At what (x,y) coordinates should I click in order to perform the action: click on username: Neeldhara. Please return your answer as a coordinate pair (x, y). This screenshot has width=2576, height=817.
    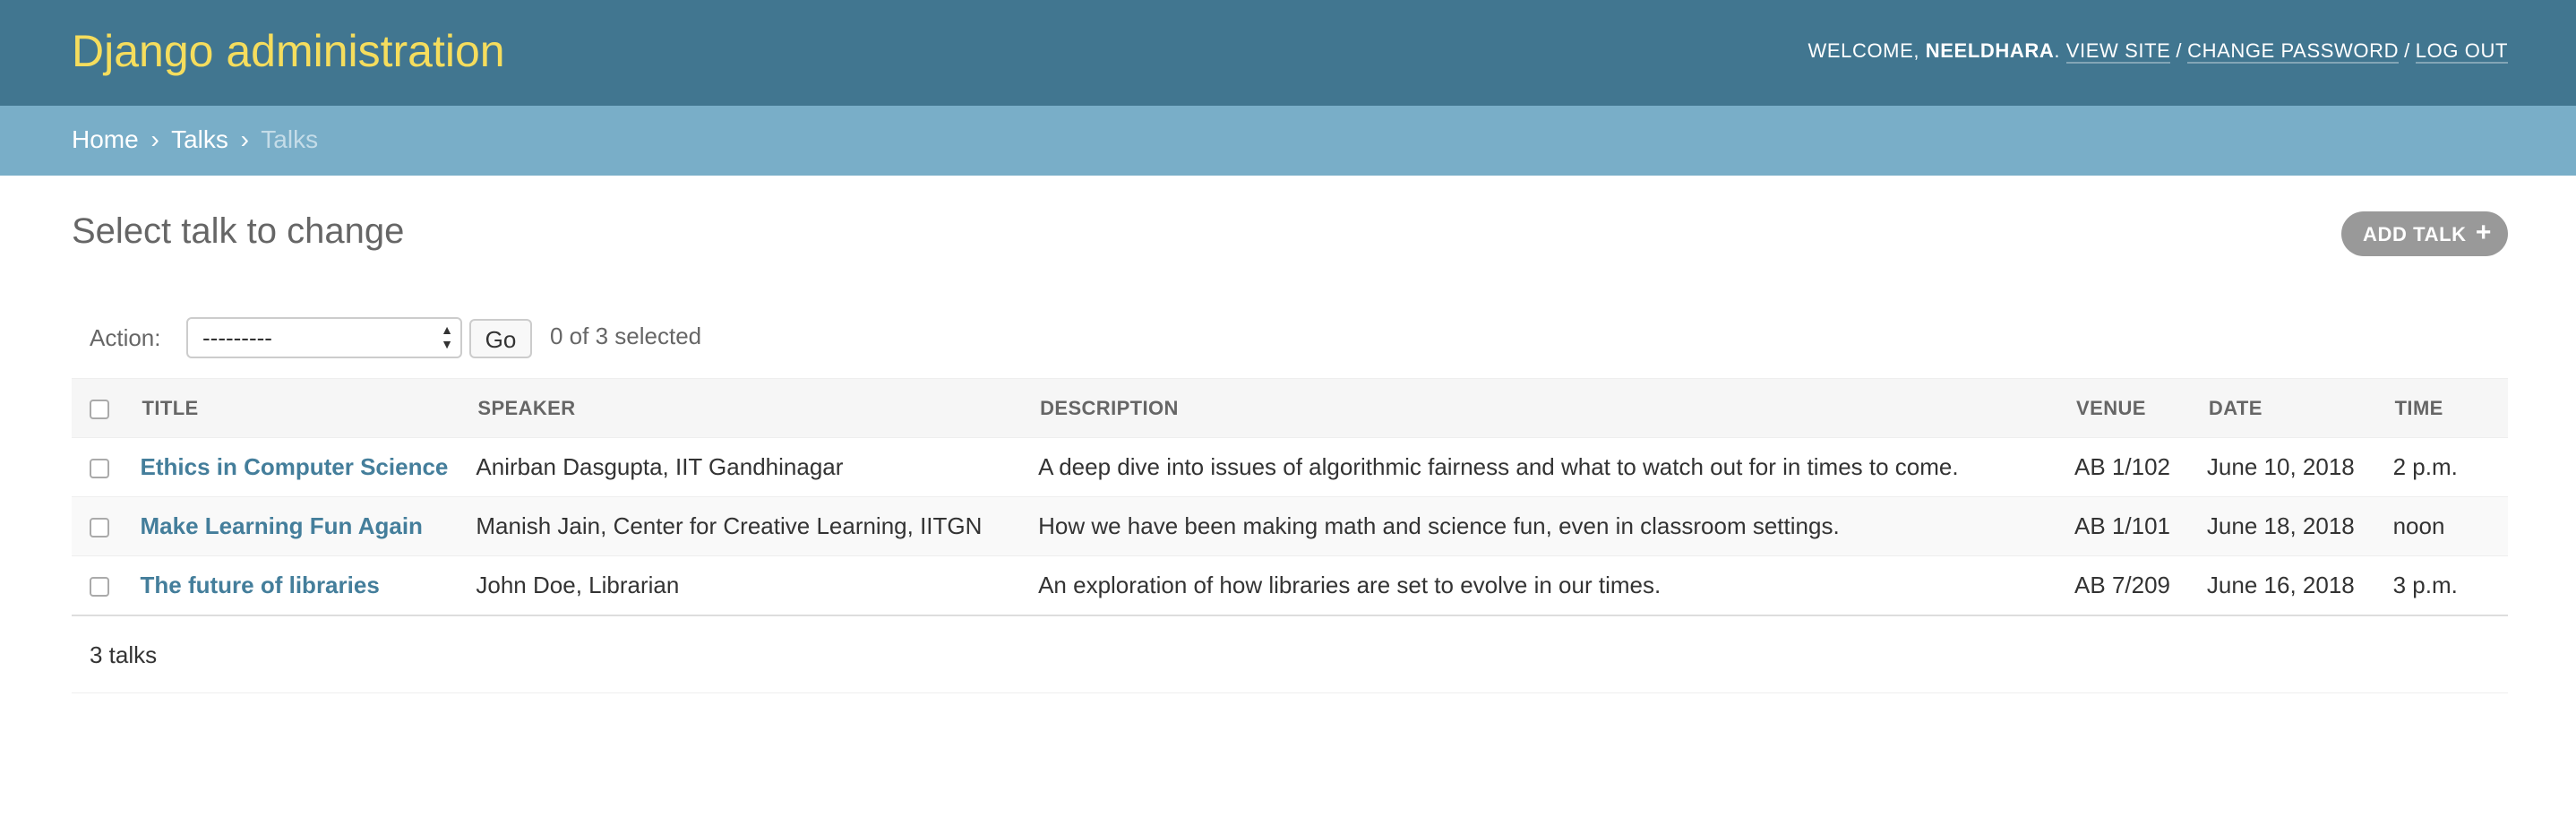
    Looking at the image, I should click on (1990, 50).